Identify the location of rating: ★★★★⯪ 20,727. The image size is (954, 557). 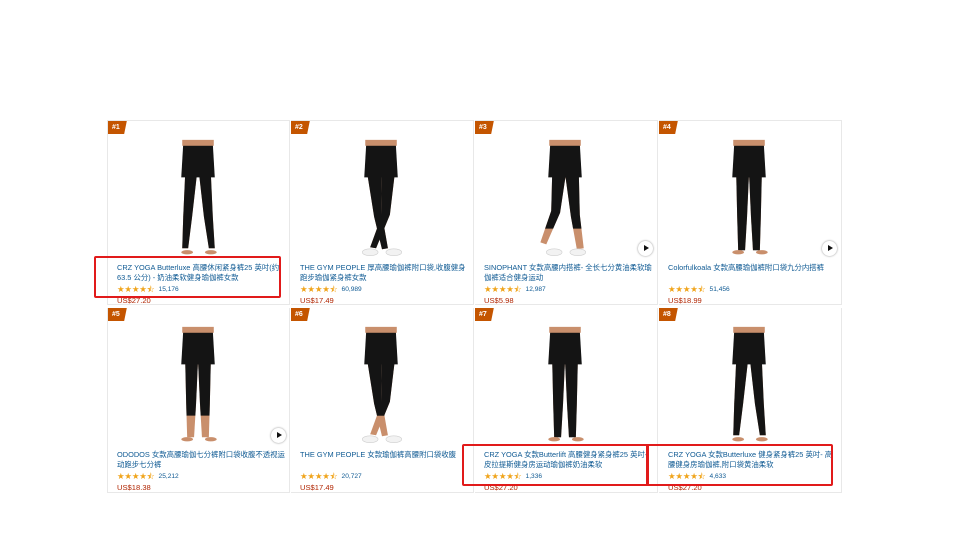
(331, 476).